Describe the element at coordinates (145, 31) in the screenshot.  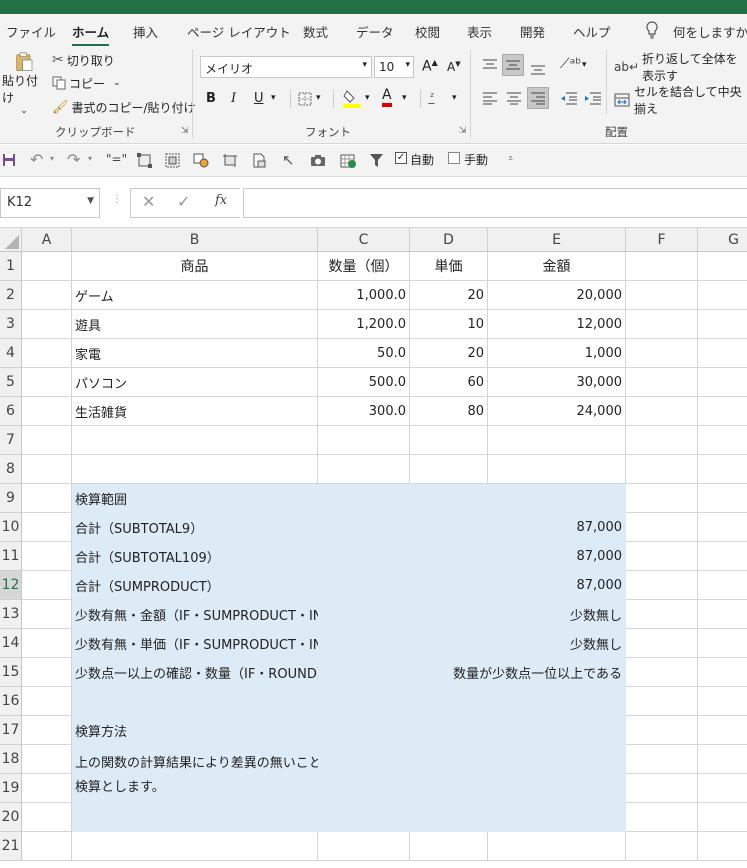
I see `tab-insert: 挿入` at that location.